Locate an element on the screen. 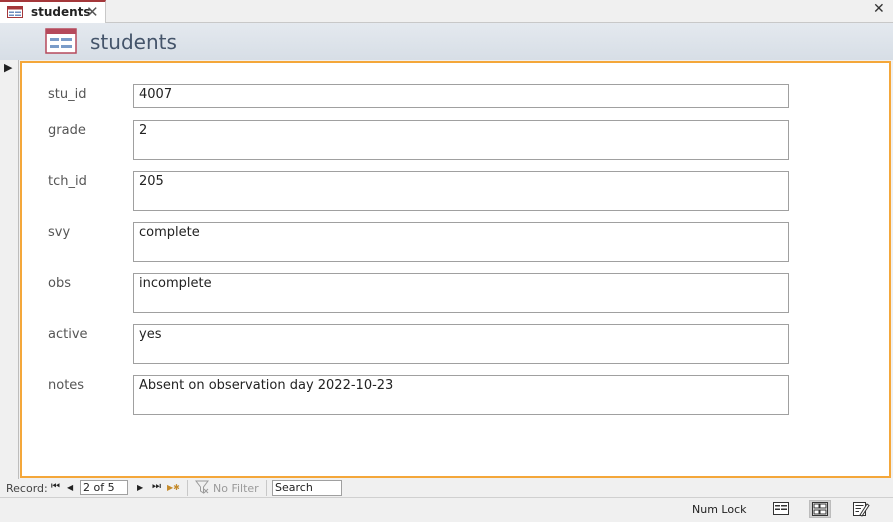 The width and height of the screenshot is (893, 522). new-record-icon: ▶✱ is located at coordinates (173, 487).